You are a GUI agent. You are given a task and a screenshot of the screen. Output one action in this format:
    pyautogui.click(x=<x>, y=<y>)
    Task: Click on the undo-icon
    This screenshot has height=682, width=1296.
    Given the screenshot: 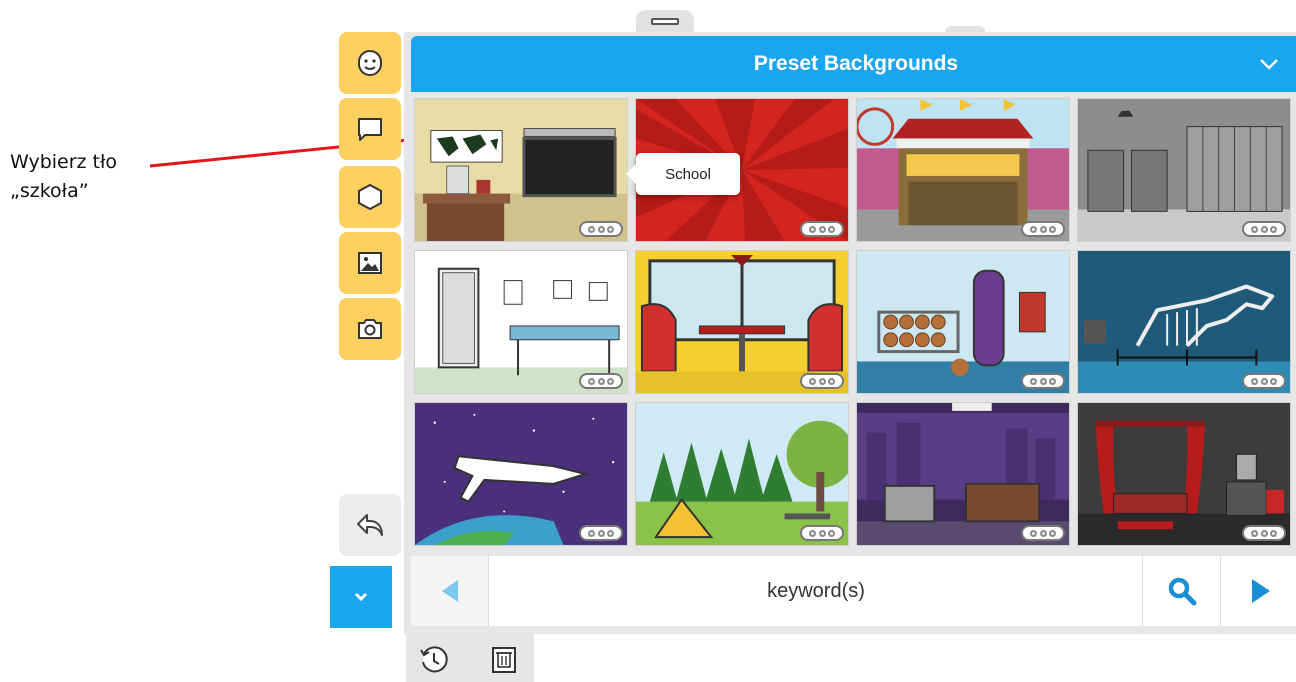 What is the action you would take?
    pyautogui.click(x=370, y=525)
    